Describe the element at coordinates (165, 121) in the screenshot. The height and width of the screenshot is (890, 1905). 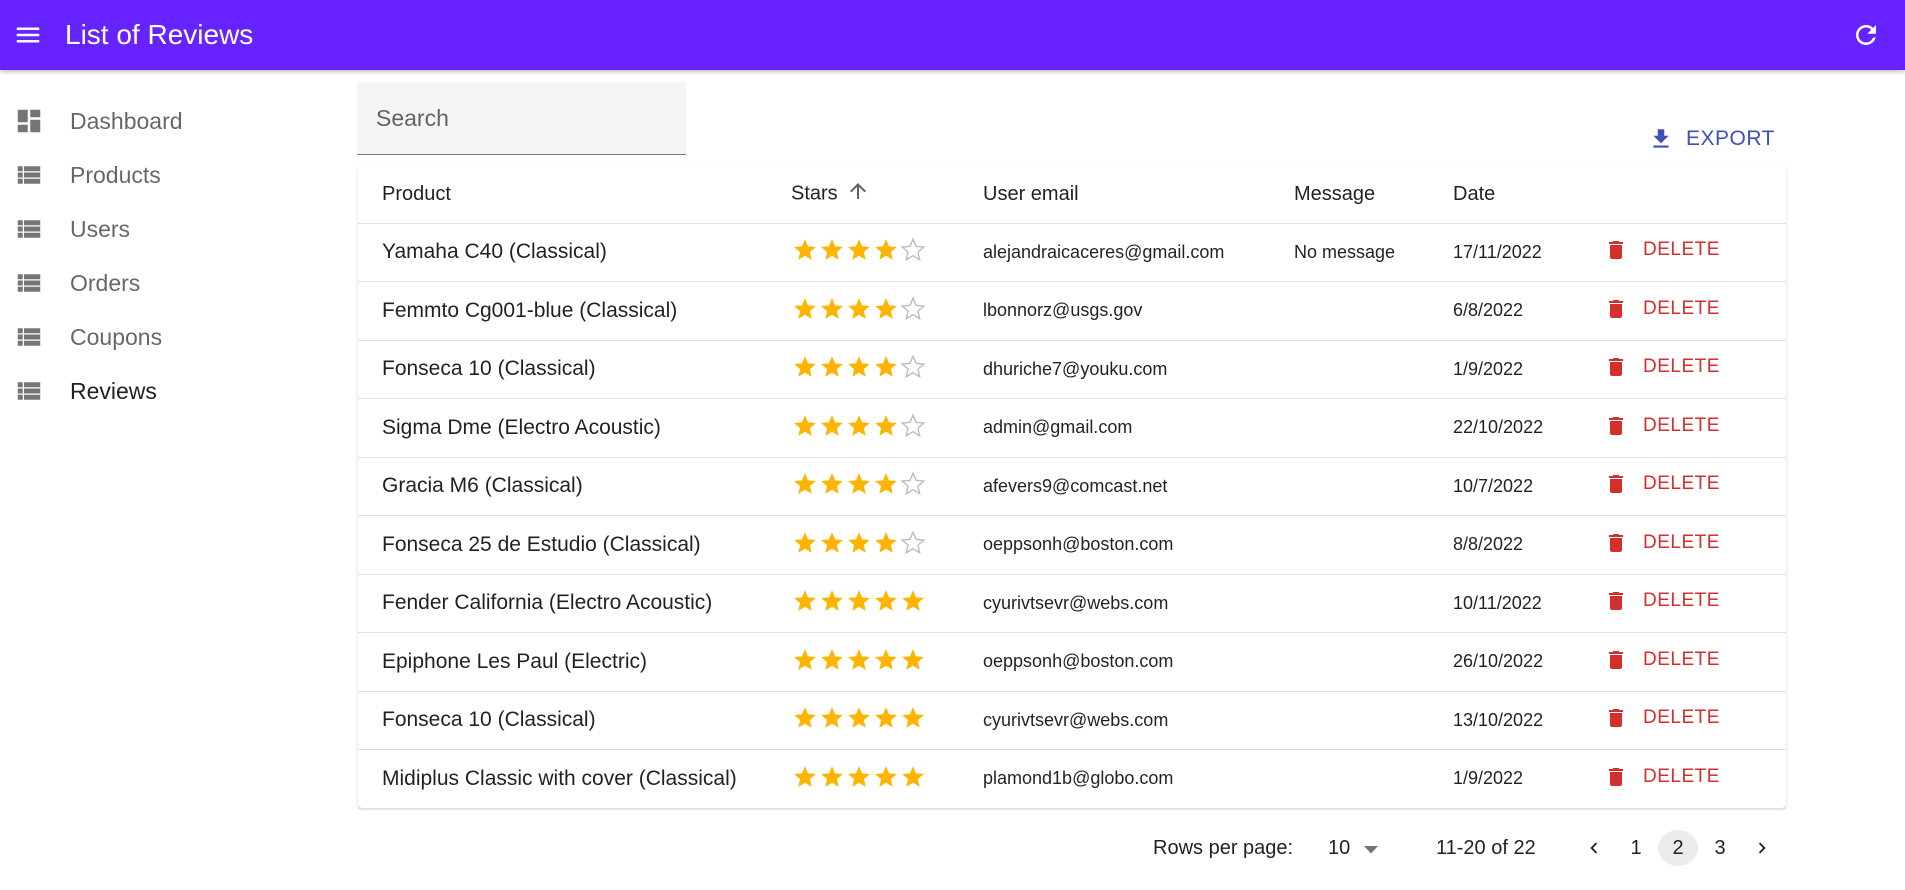
I see `sidebar-item-dashboard: Dashboard` at that location.